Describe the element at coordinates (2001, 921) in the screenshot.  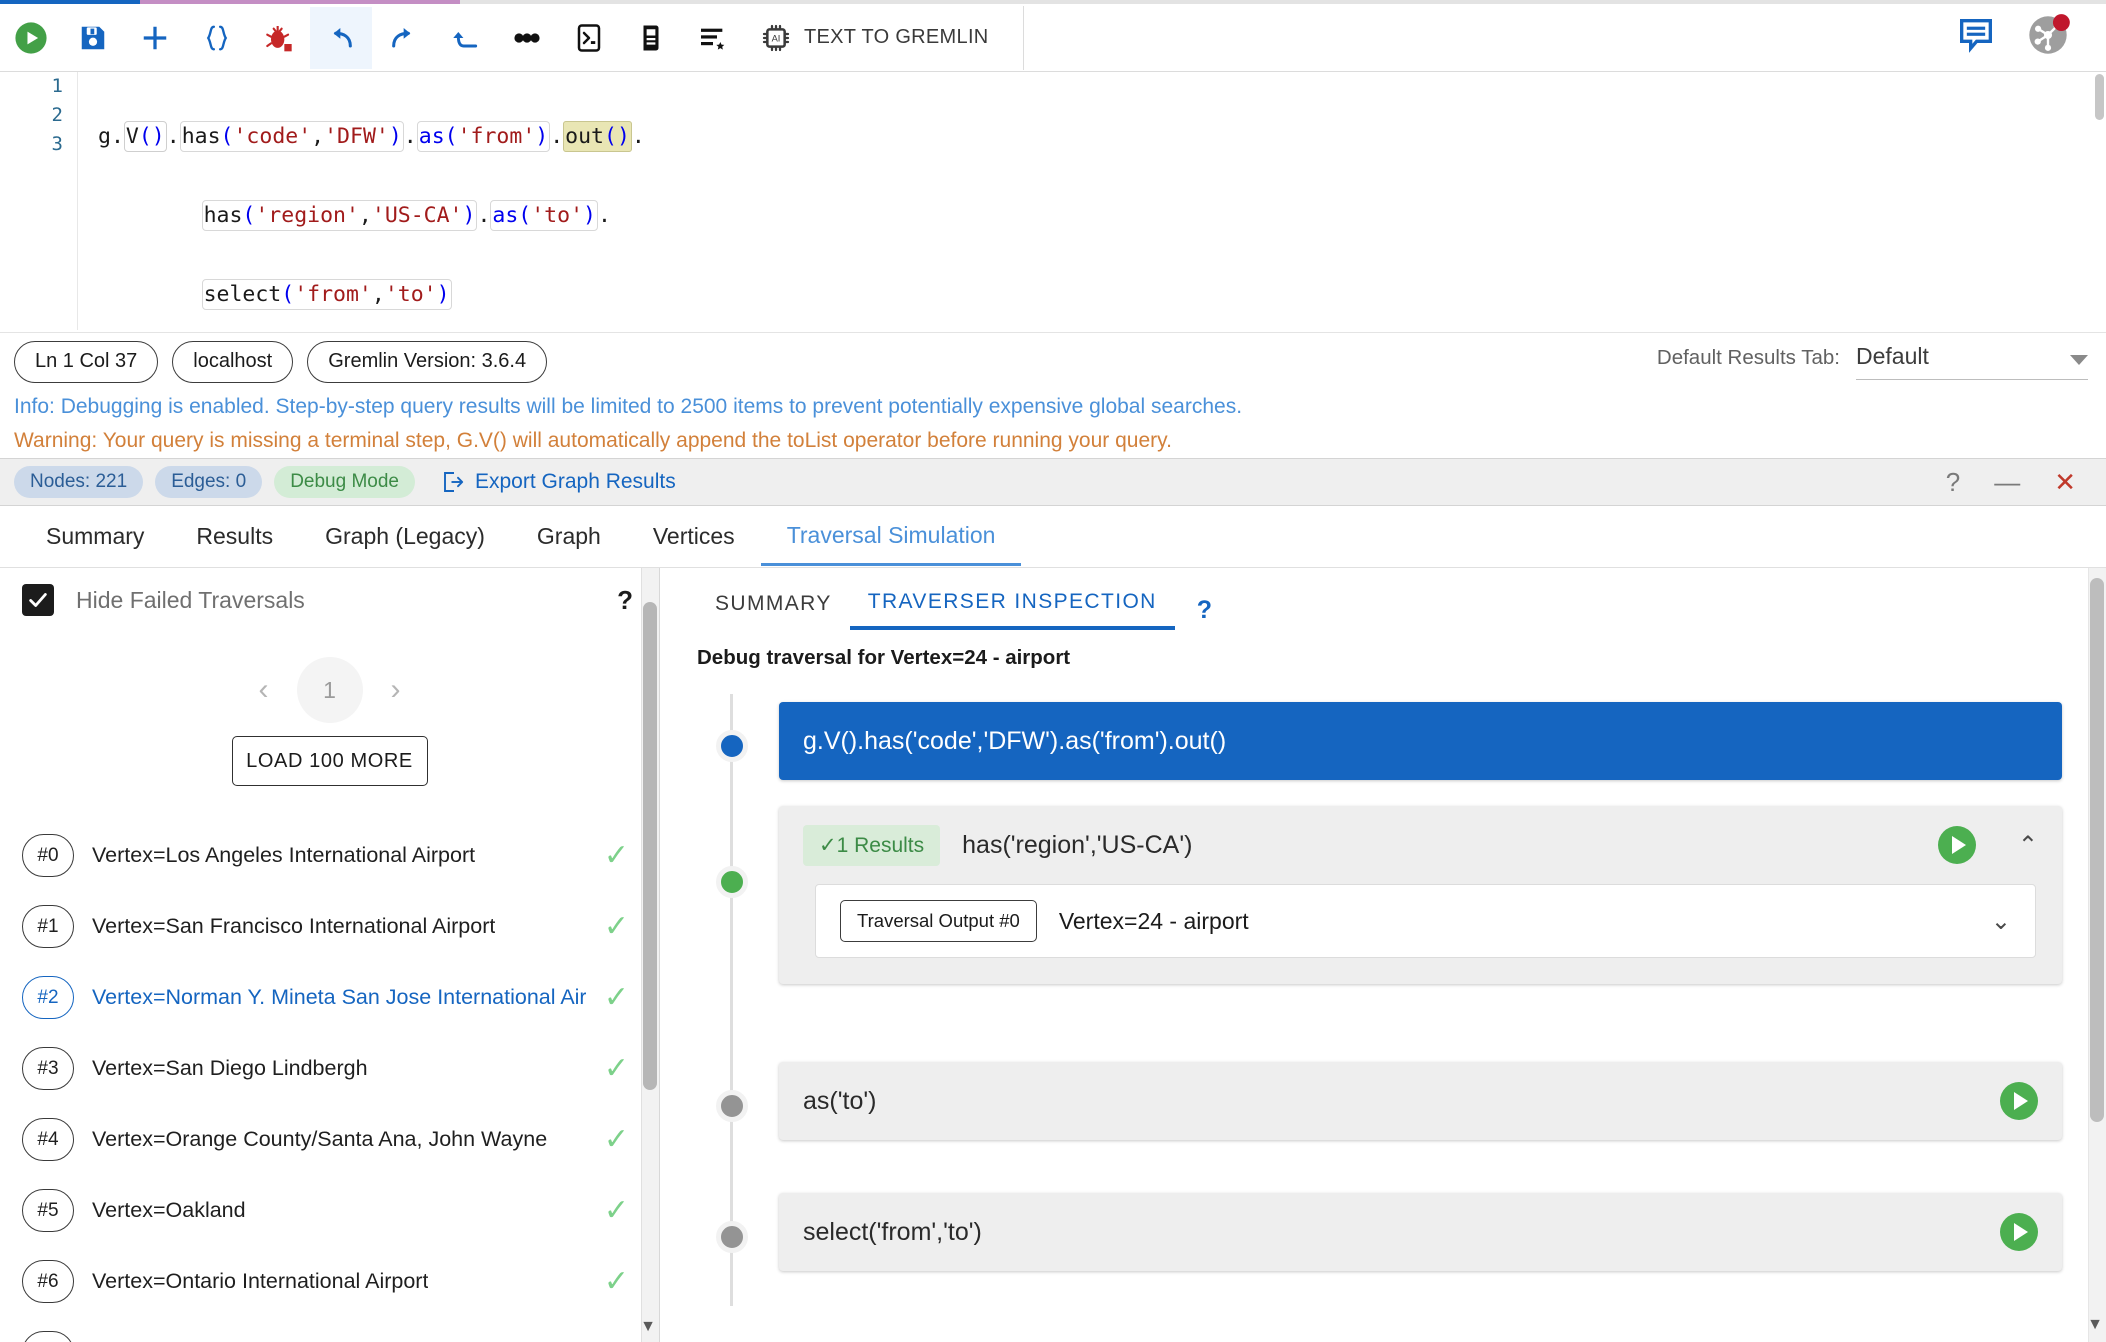
I see `chevron-down-icon: ⌄` at that location.